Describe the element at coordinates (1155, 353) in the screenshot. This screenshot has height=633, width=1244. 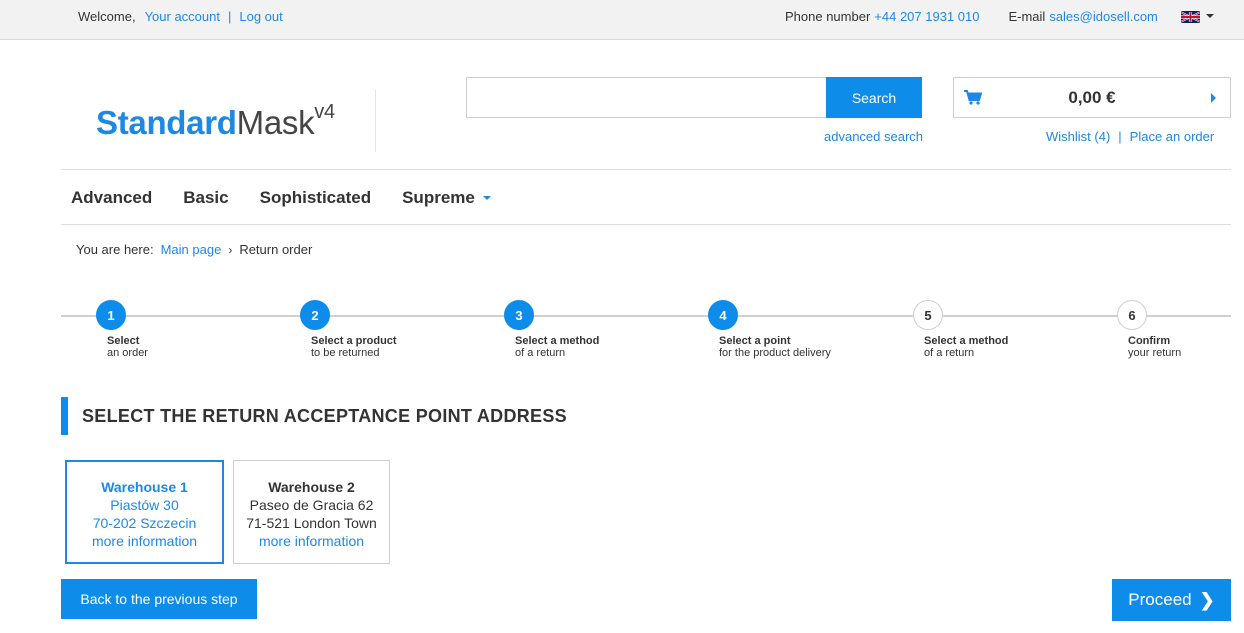
I see `step-subtitle: your return` at that location.